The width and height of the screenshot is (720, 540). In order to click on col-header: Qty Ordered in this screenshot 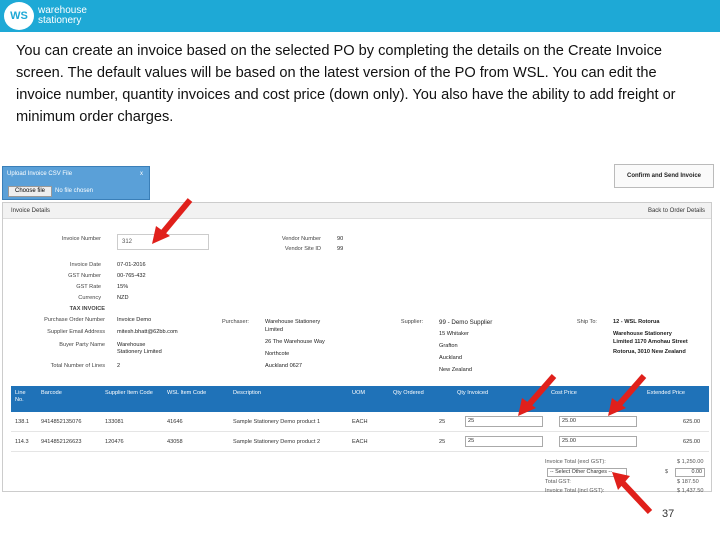, I will do `click(408, 393)`.